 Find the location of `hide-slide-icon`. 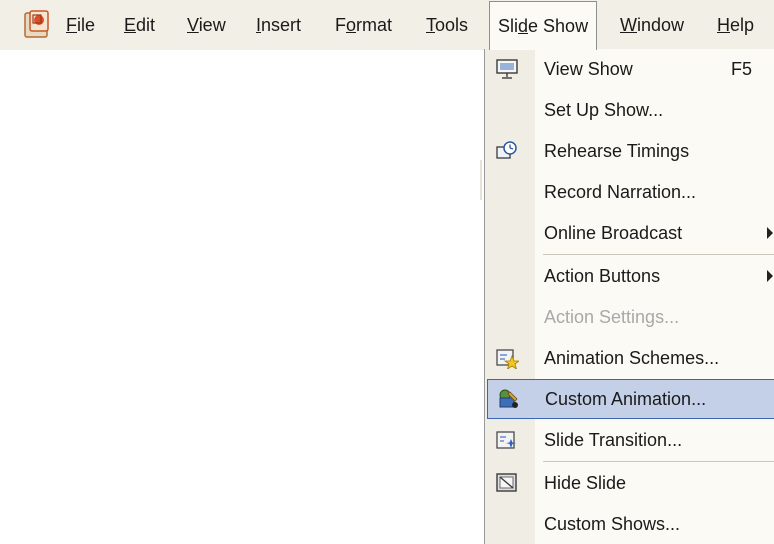

hide-slide-icon is located at coordinates (506, 482).